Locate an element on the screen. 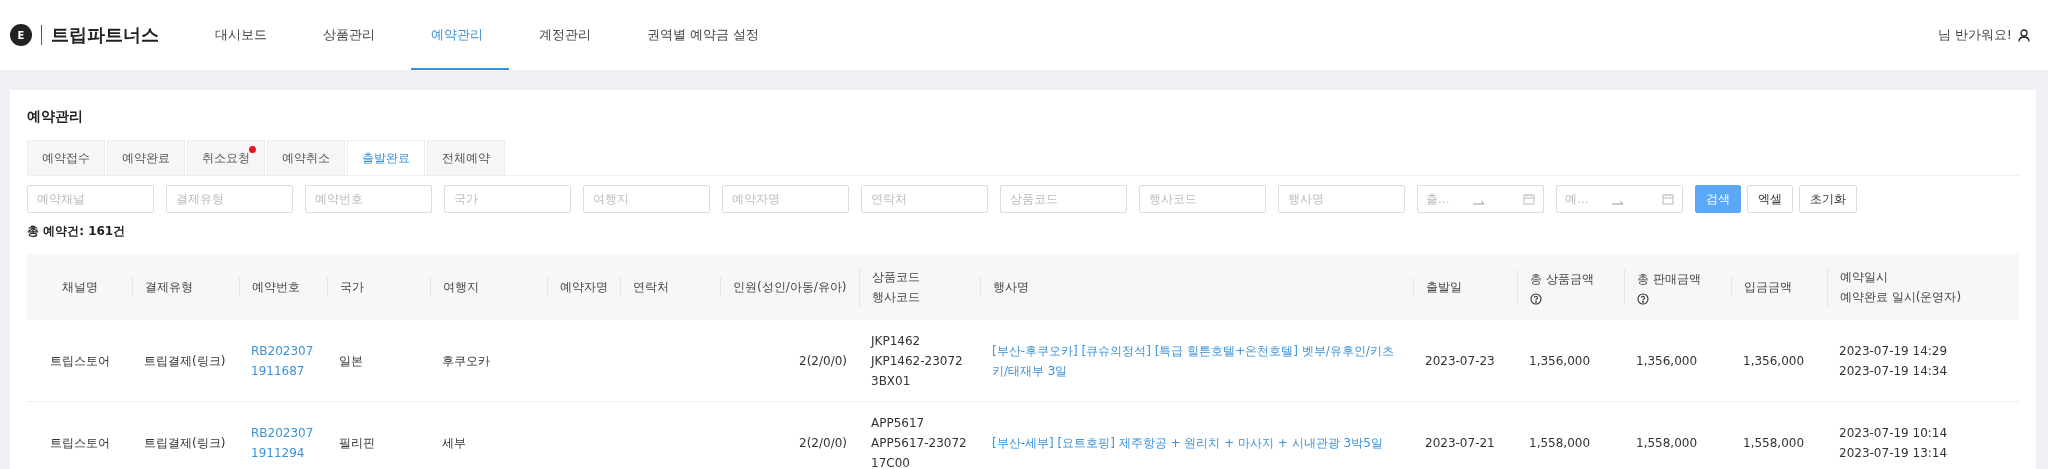  user-icon is located at coordinates (2024, 35).